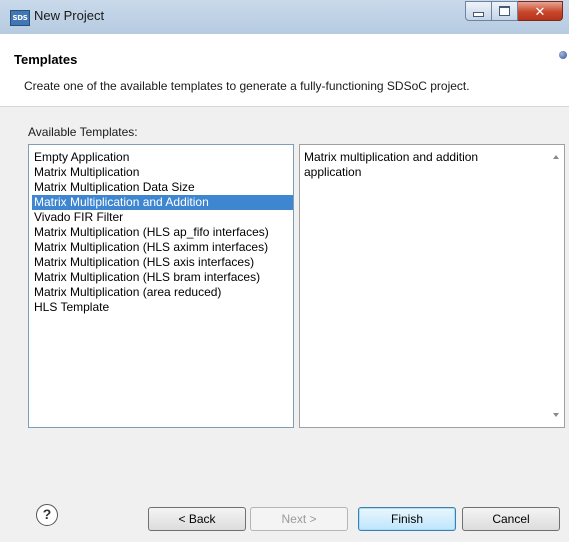 This screenshot has height=542, width=569. What do you see at coordinates (46, 59) in the screenshot?
I see `page-title: Templates` at bounding box center [46, 59].